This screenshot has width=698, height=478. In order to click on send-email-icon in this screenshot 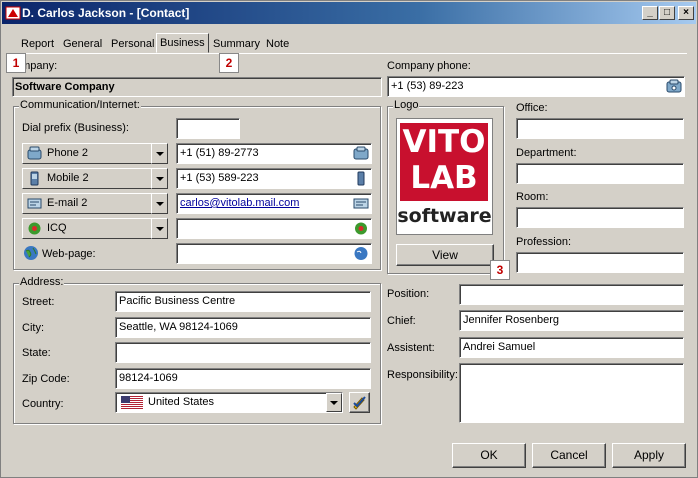, I will do `click(361, 203)`.